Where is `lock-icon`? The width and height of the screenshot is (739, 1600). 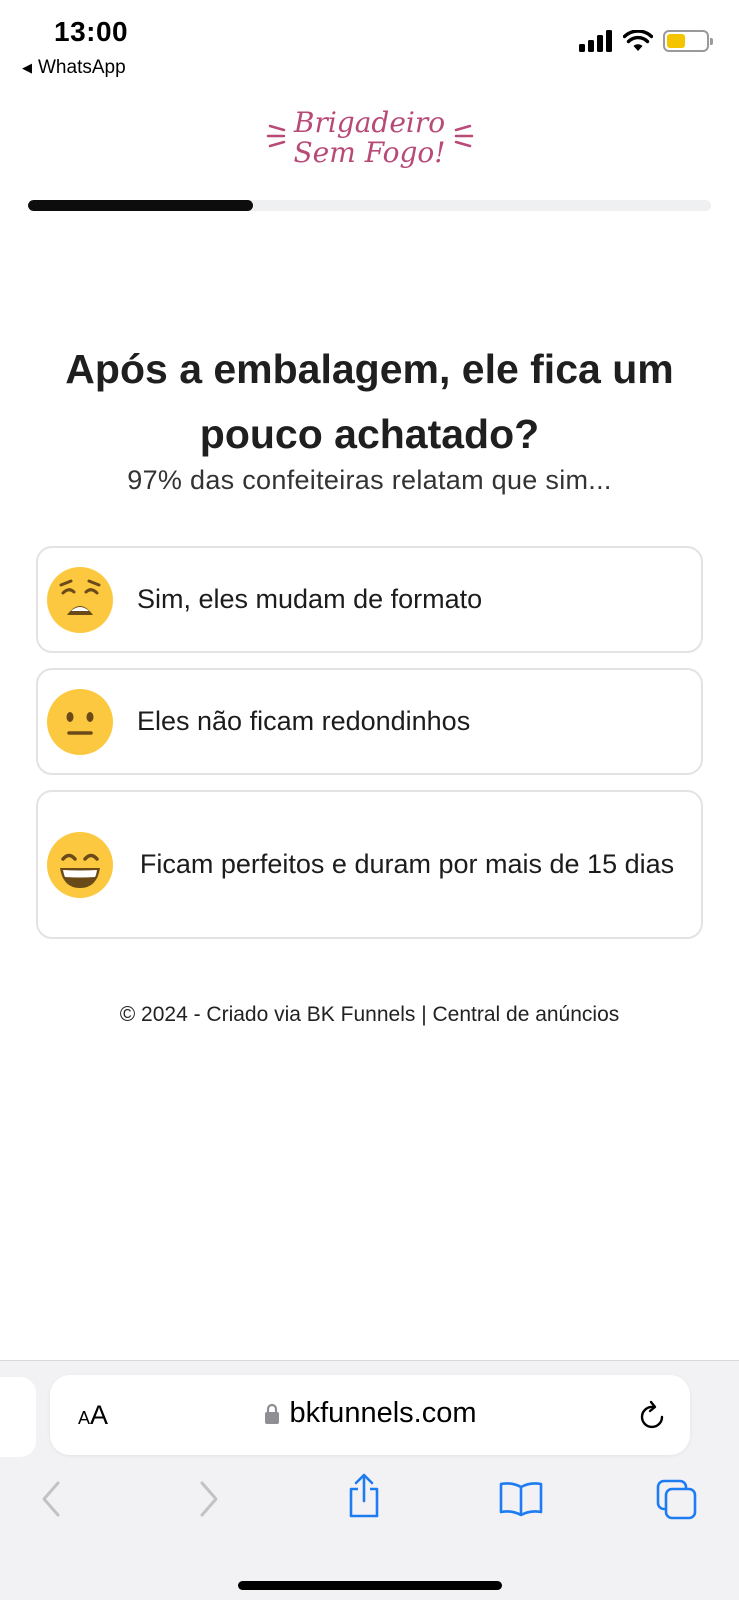
lock-icon is located at coordinates (271, 1413).